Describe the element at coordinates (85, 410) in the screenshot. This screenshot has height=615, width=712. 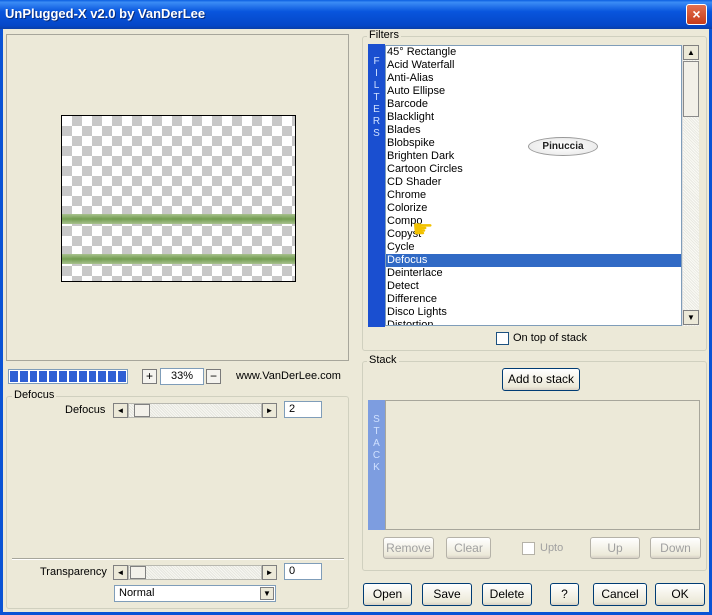
I see `defocus-label: Defocus` at that location.